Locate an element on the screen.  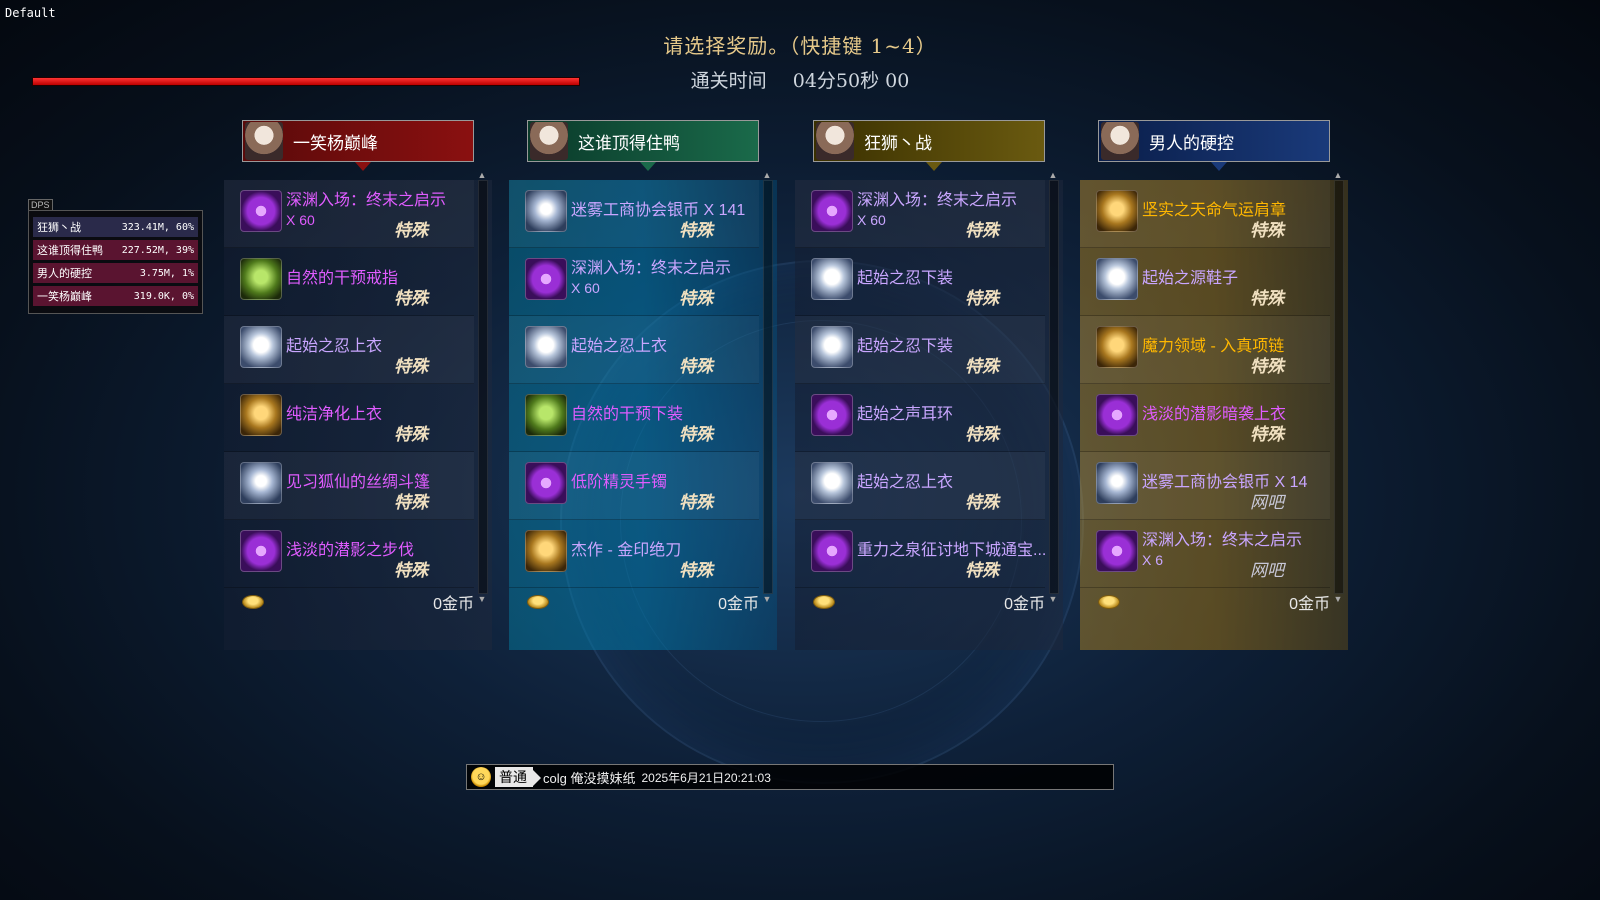
item-name: 低阶精灵手镯 is located at coordinates (619, 482).